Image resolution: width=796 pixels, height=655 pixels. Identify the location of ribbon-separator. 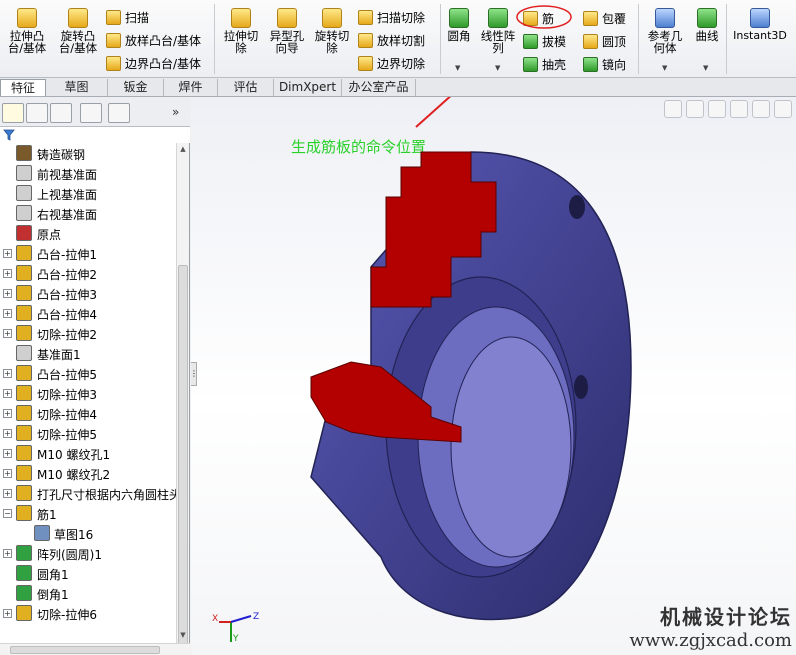
(638, 39).